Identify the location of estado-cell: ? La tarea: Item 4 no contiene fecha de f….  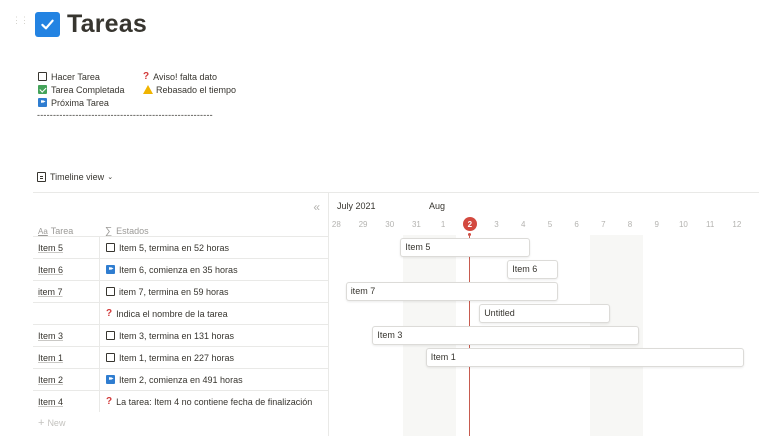
(206, 401).